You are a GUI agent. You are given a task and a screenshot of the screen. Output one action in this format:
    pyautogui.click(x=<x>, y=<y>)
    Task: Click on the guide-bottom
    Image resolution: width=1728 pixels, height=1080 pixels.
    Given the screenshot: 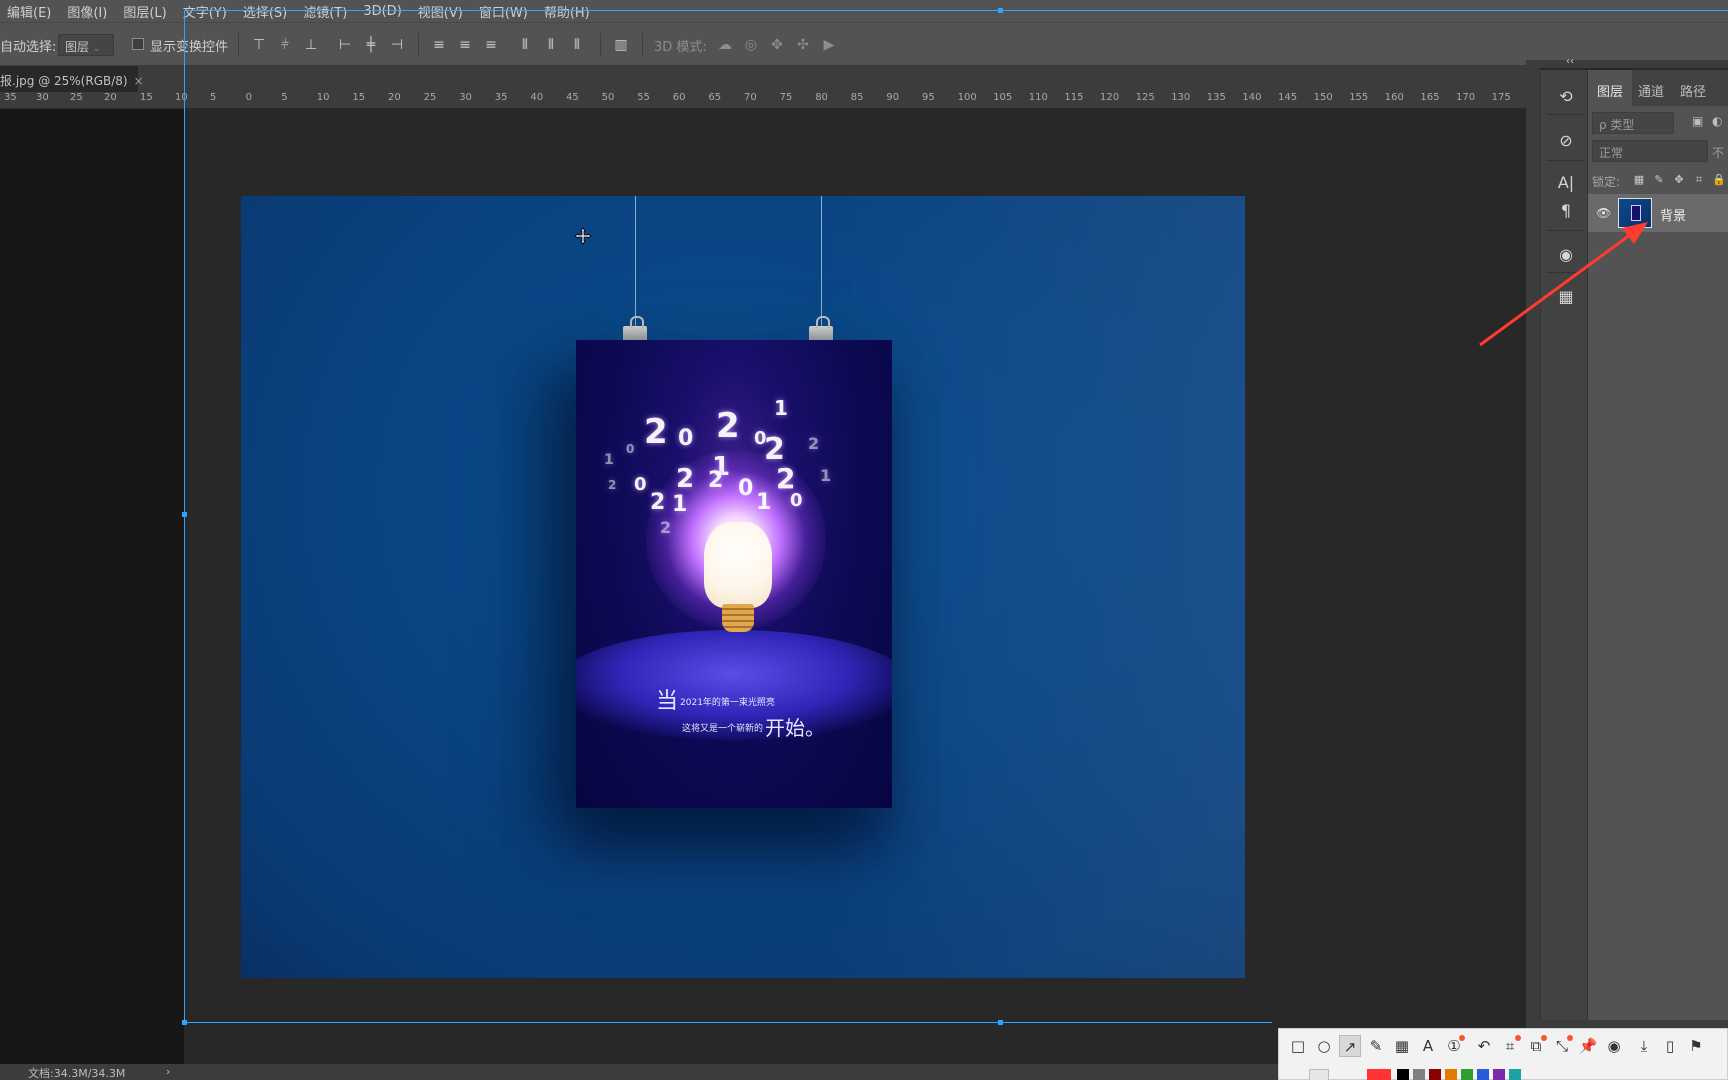 What is the action you would take?
    pyautogui.click(x=728, y=1022)
    